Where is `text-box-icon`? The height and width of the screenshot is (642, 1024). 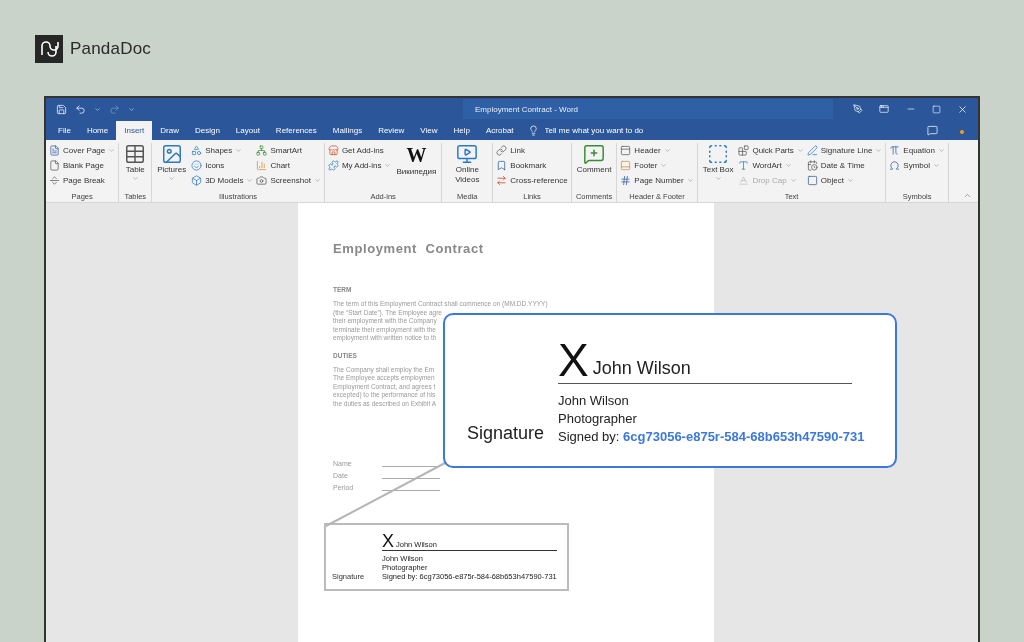 text-box-icon is located at coordinates (718, 154).